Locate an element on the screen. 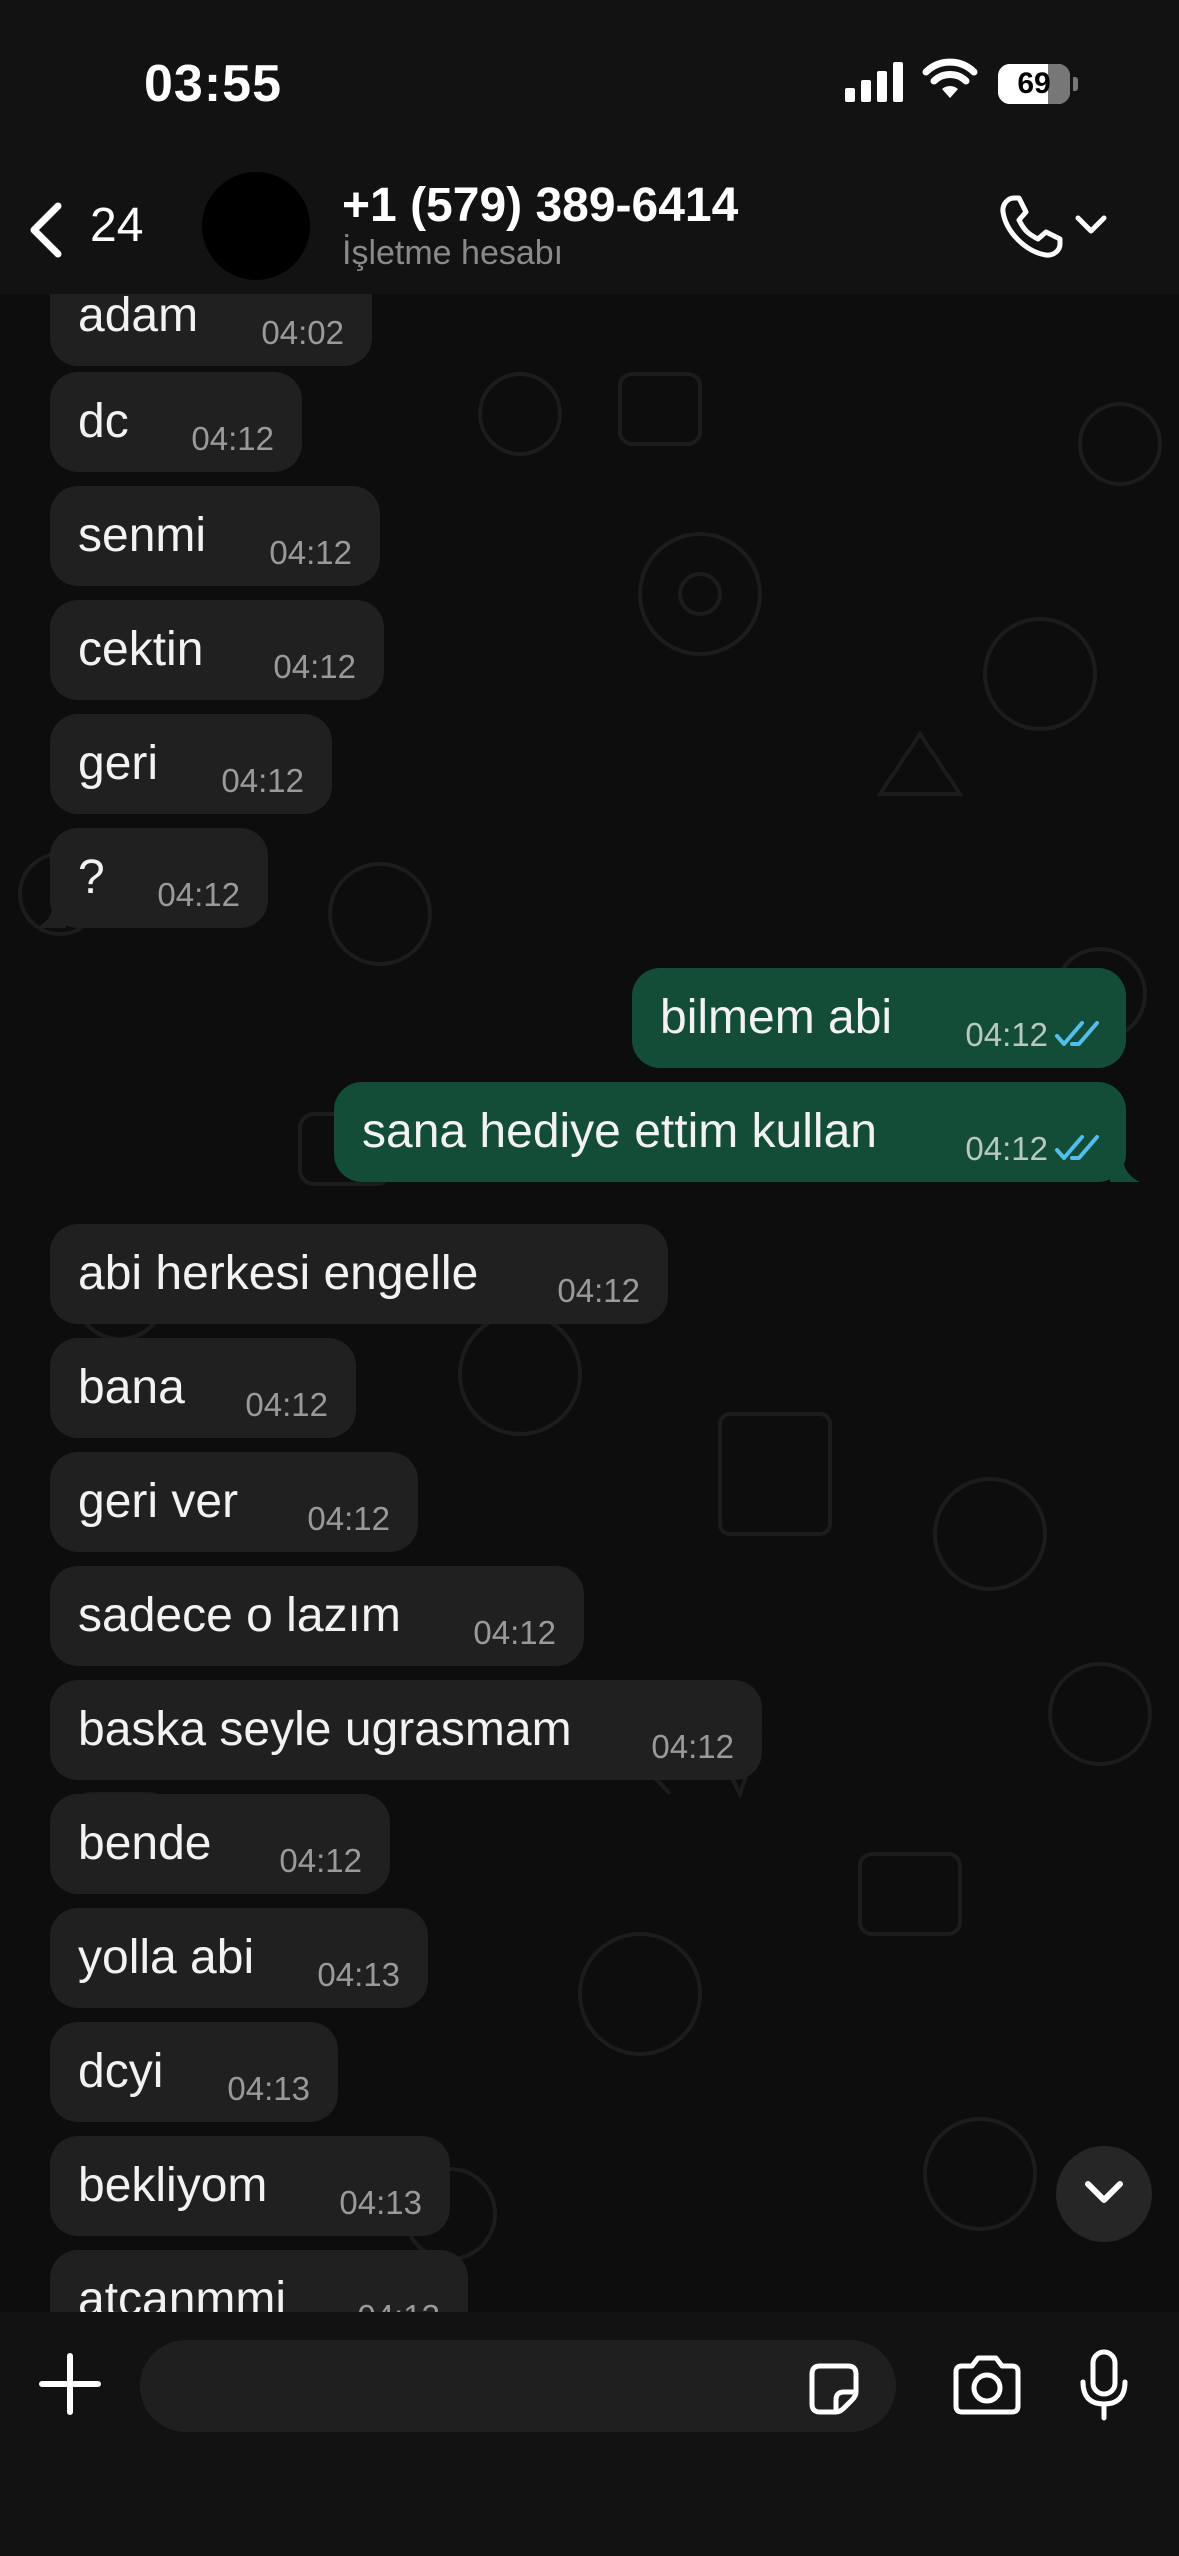 This screenshot has height=2556, width=1179. incoming-message: adam 04:02 is located at coordinates (211, 330).